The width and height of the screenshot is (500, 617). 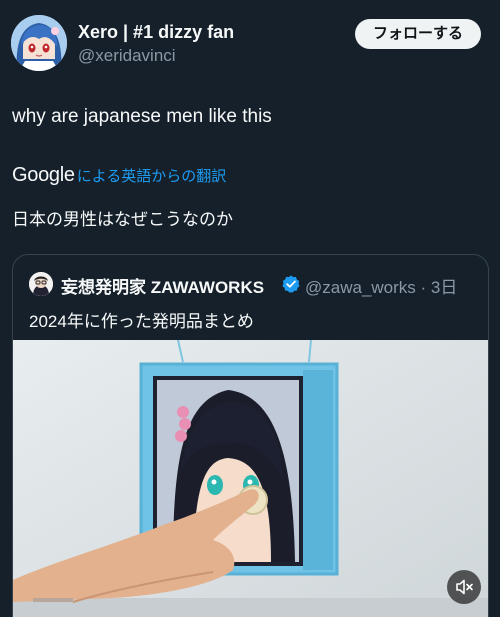 What do you see at coordinates (122, 219) in the screenshot?
I see `translated-text: 日本の男性はなぜこうなのか` at bounding box center [122, 219].